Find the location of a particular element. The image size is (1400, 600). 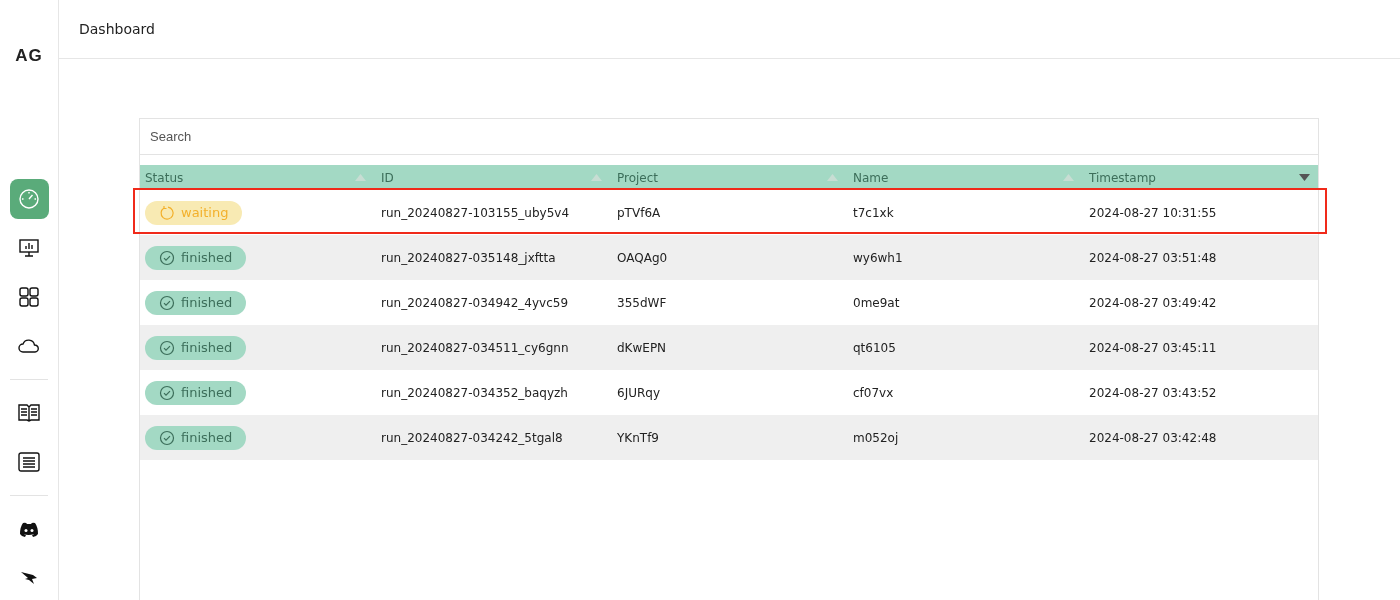

project-cell: 6JURqy is located at coordinates (638, 392).